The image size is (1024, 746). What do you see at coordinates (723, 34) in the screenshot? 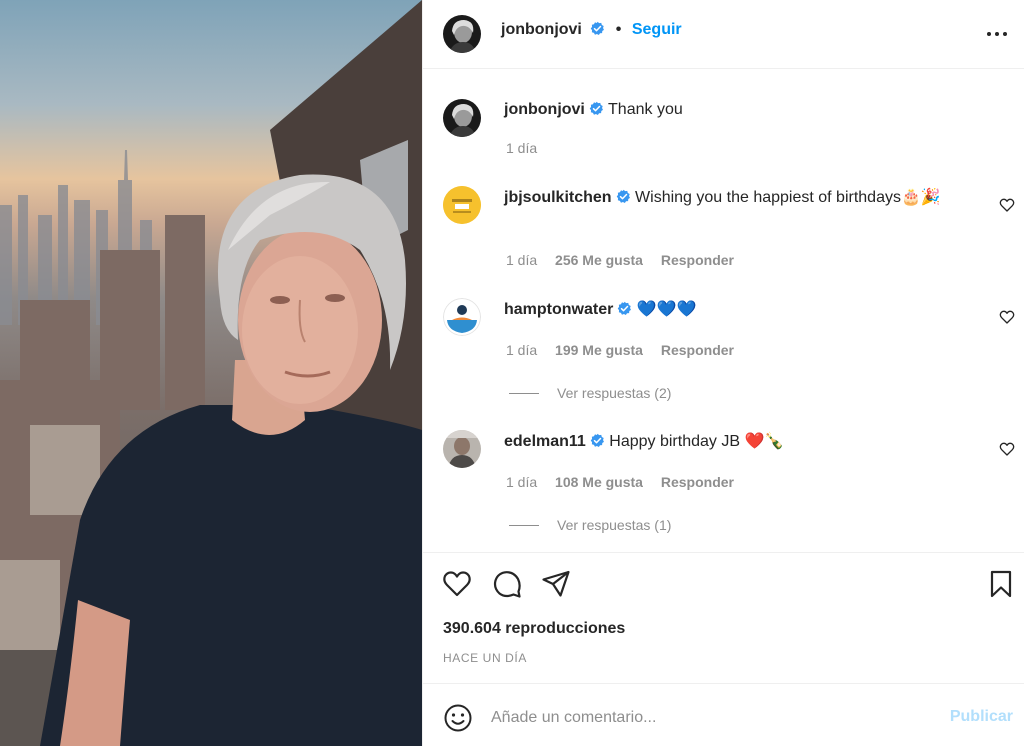
I see `post-header: jonbonjovi • Seguir` at bounding box center [723, 34].